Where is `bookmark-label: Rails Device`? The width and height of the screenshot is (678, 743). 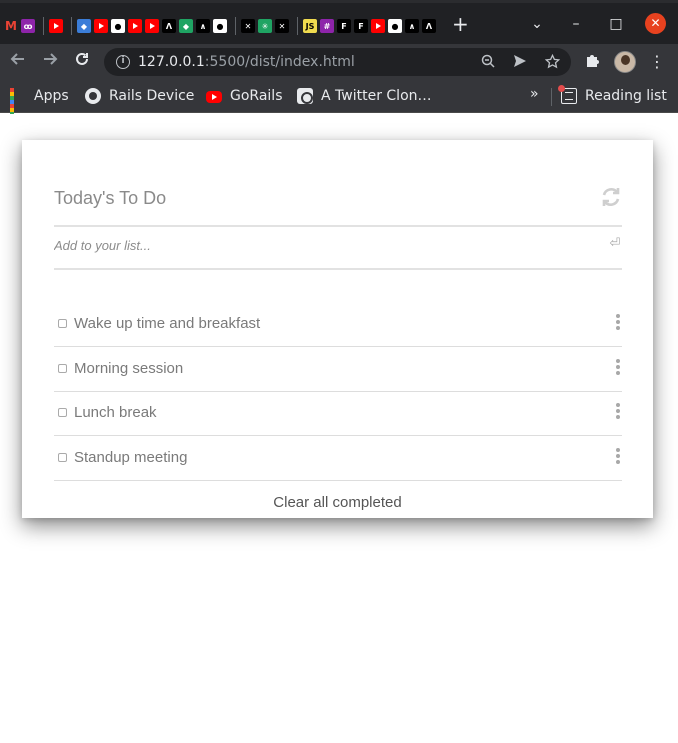
bookmark-label: Rails Device is located at coordinates (152, 96).